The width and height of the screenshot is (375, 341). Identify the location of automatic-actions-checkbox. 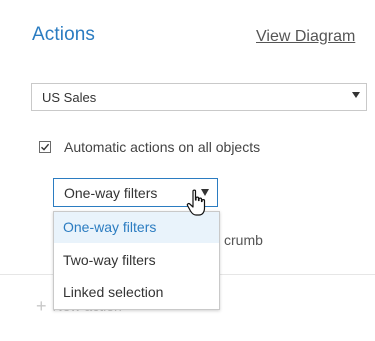
(45, 147).